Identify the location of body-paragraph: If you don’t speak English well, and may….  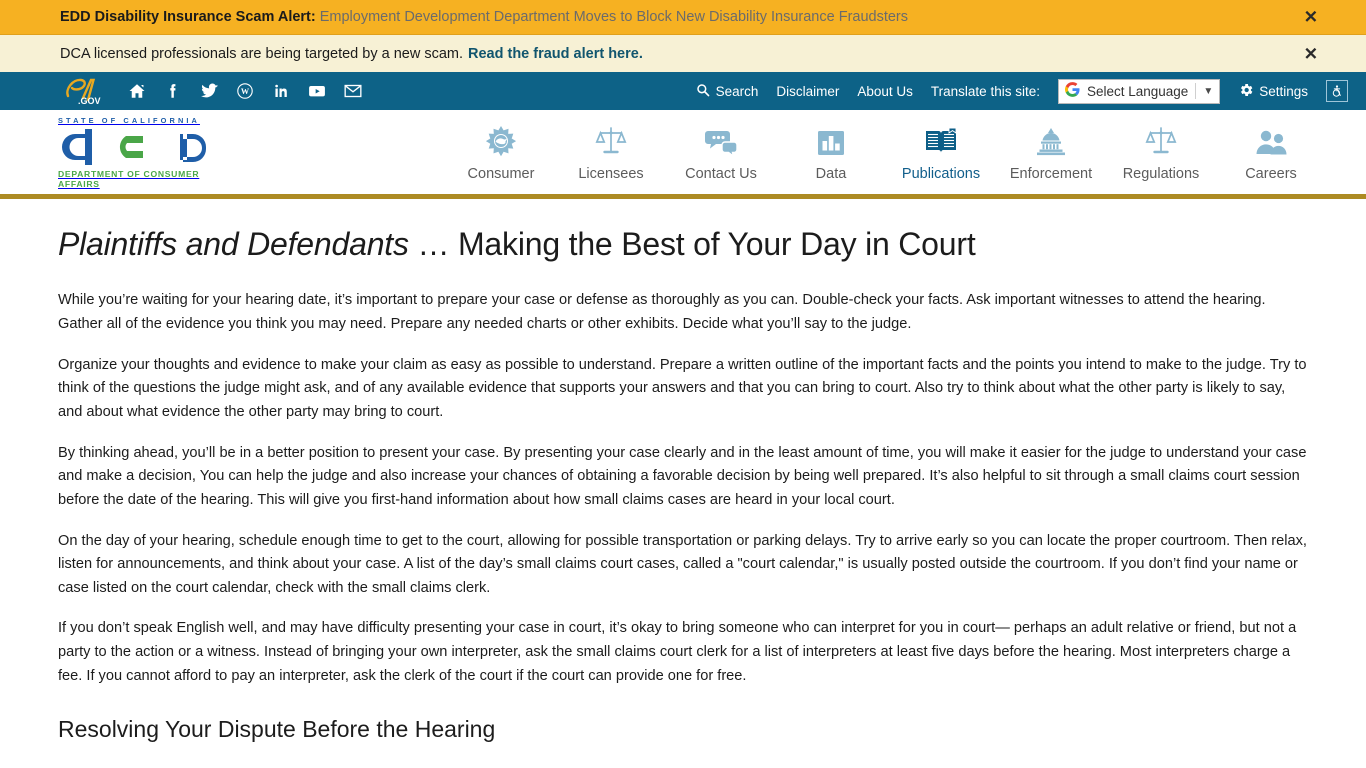
(677, 652).